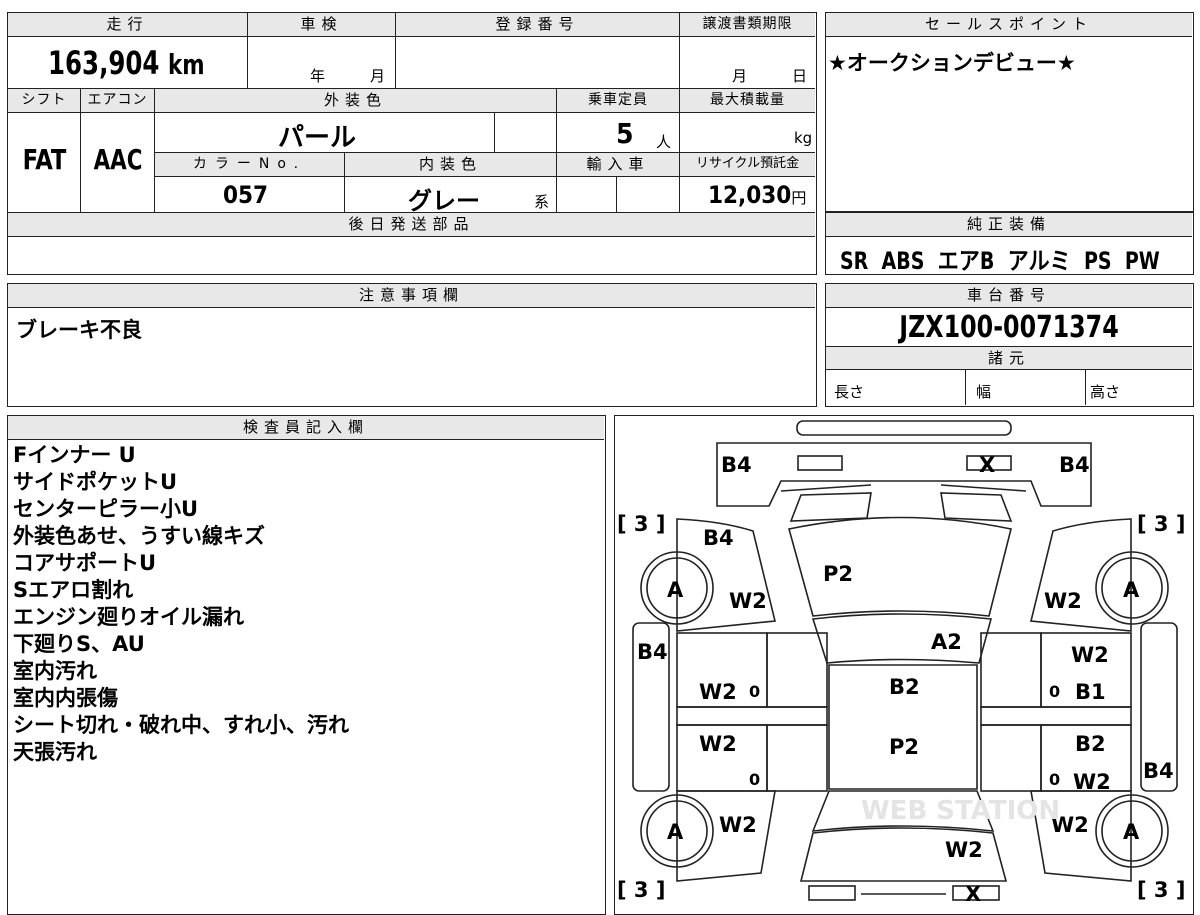  What do you see at coordinates (104, 63) in the screenshot?
I see `odometer-value: 163,904` at bounding box center [104, 63].